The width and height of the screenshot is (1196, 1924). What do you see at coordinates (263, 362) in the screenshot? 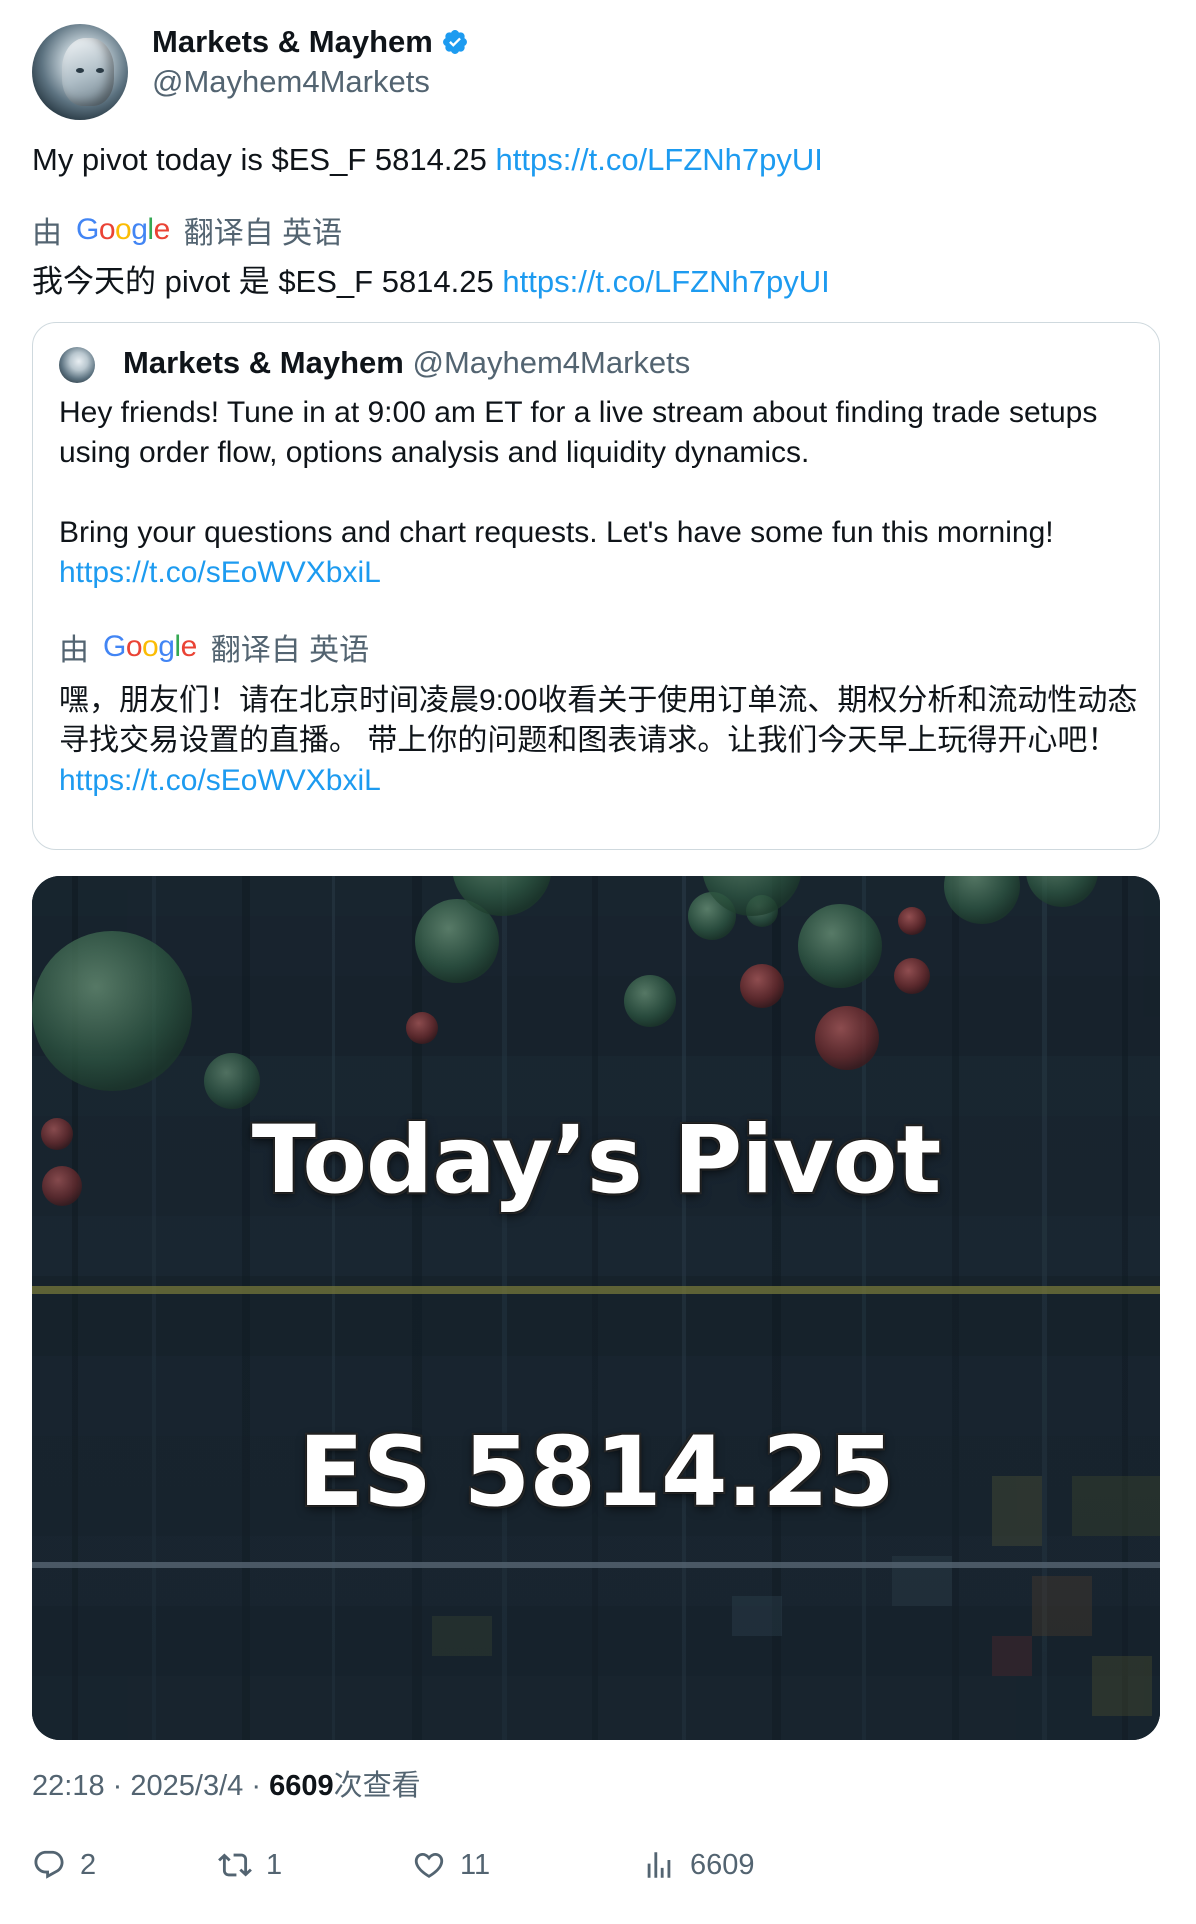
I see `quoted-author-name: Markets & Mayhem` at bounding box center [263, 362].